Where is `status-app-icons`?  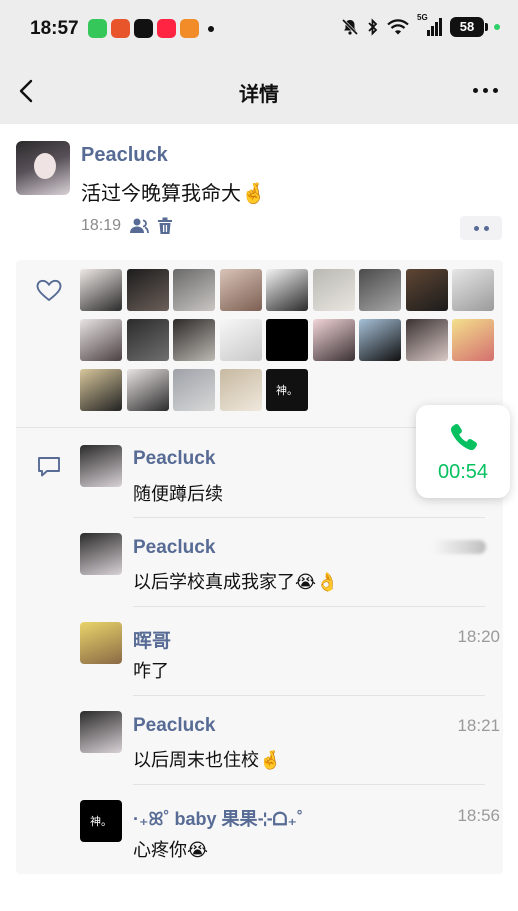 status-app-icons is located at coordinates (143, 28).